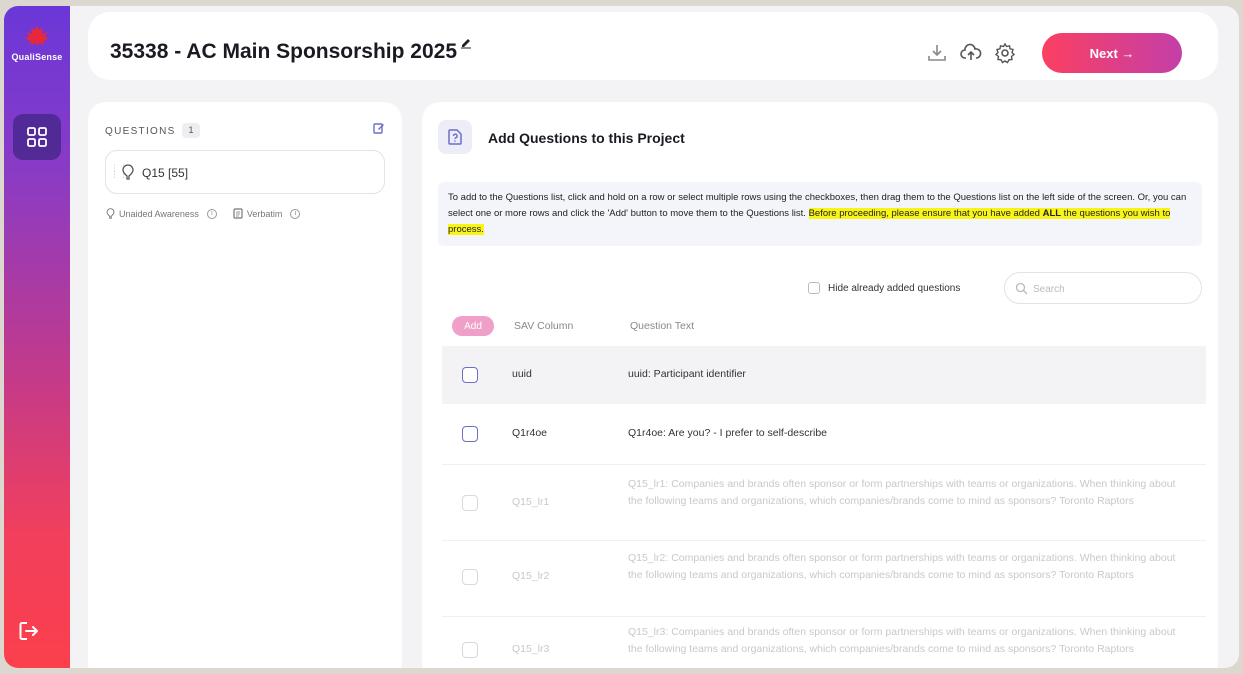 This screenshot has width=1243, height=674. I want to click on column-header-question-text: Question Text, so click(662, 326).